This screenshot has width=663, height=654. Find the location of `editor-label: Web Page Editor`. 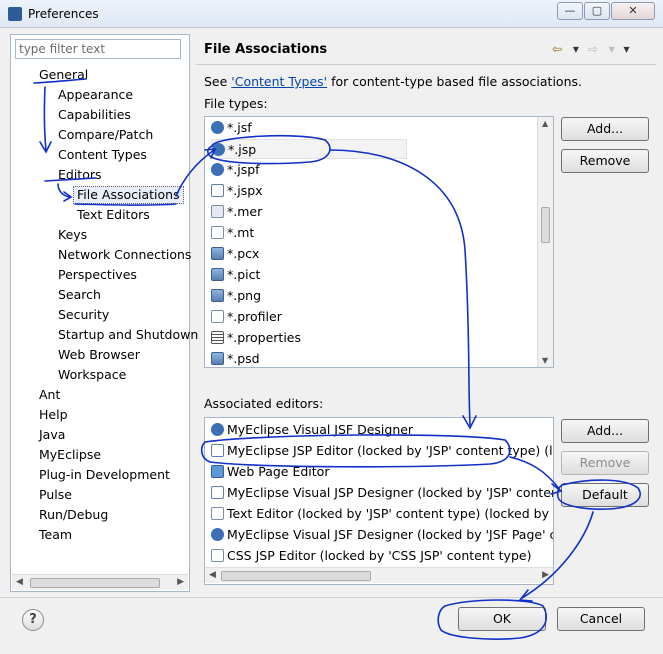

editor-label: Web Page Editor is located at coordinates (278, 471).